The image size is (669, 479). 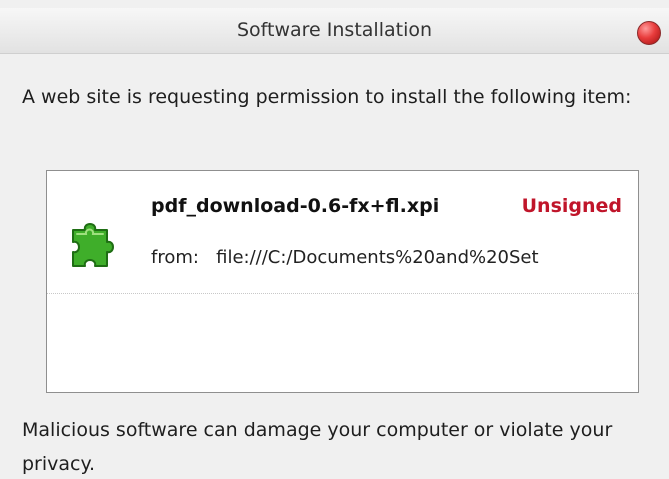 I want to click on close-button, so click(x=649, y=33).